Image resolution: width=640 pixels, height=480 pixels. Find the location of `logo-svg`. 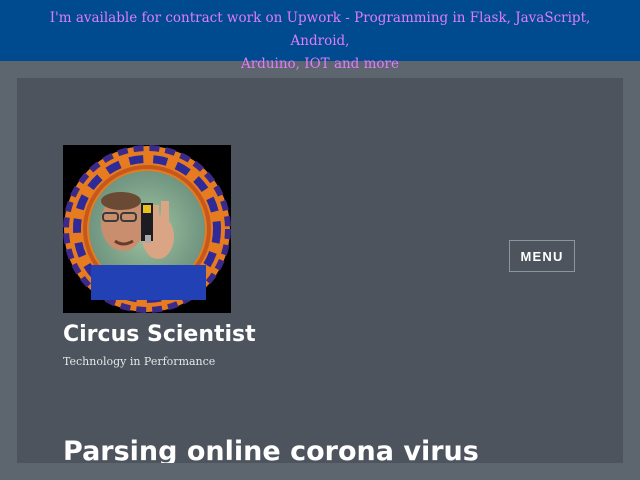

logo-svg is located at coordinates (147, 229).